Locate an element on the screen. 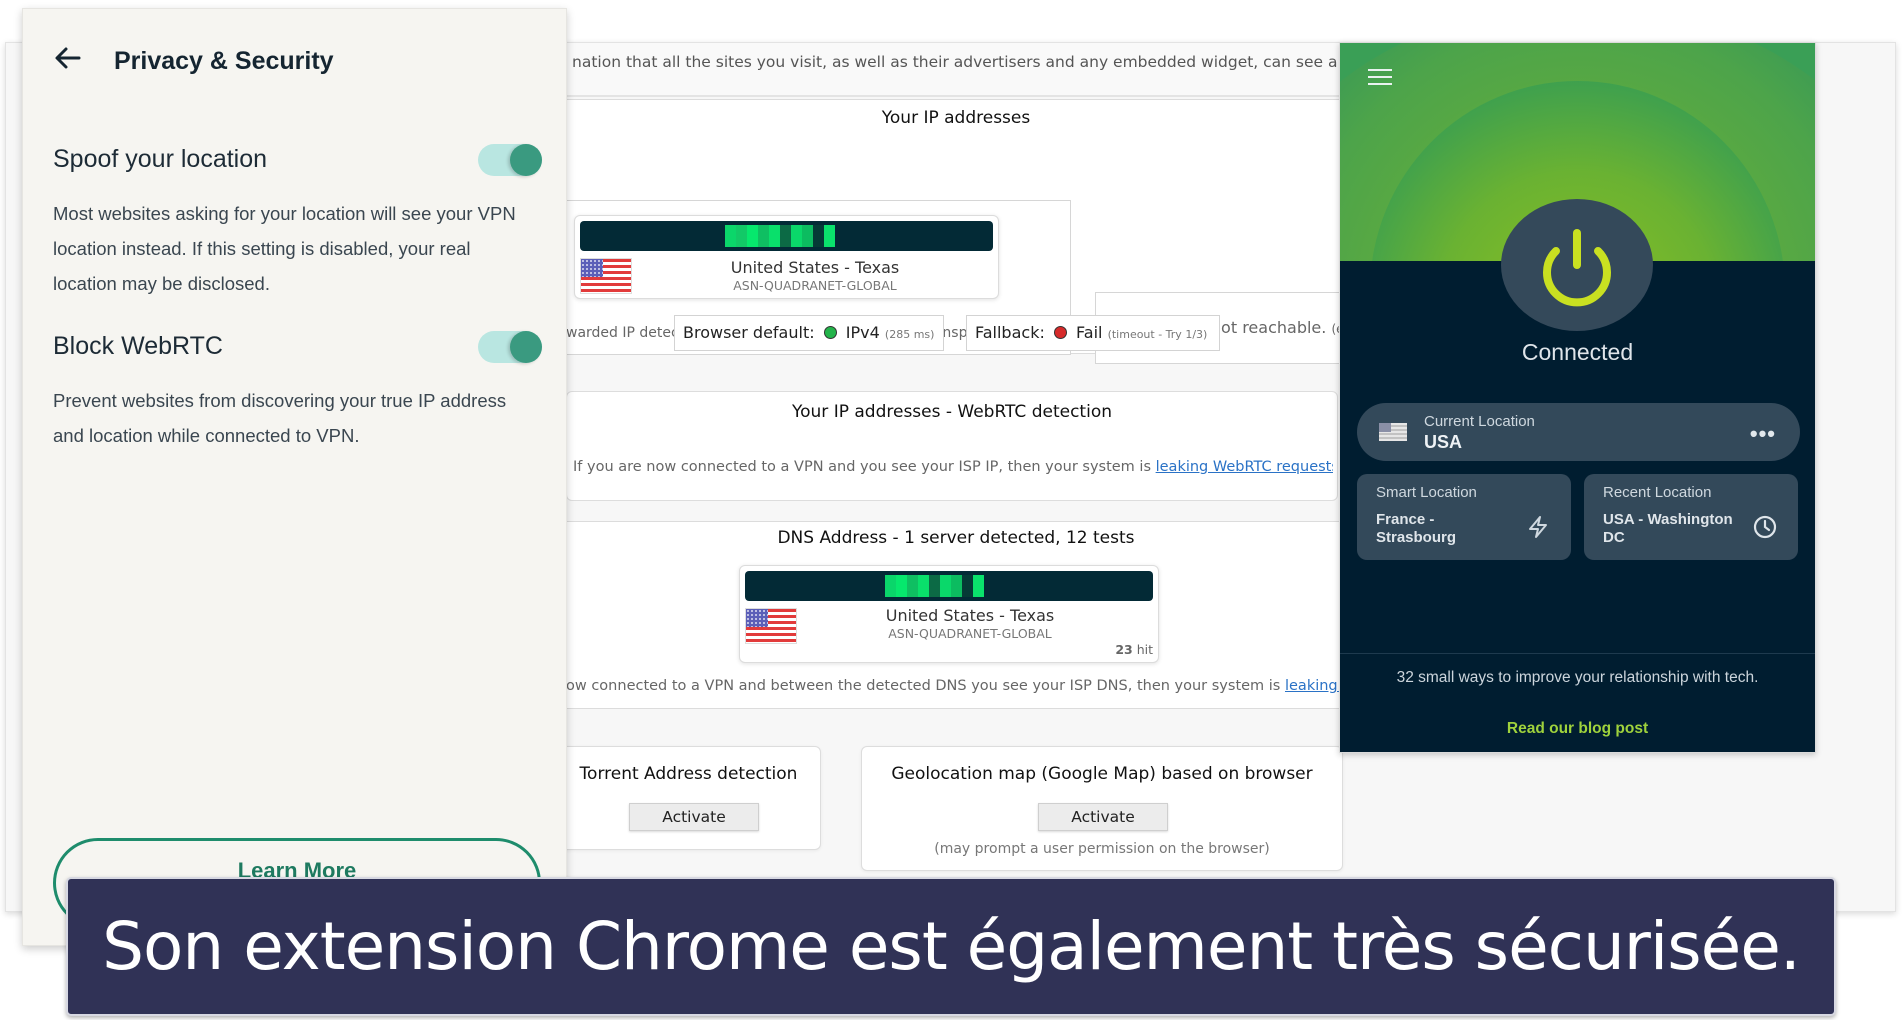 This screenshot has width=1902, height=1020. setting-label-spoof-location: Spoof your location is located at coordinates (160, 159).